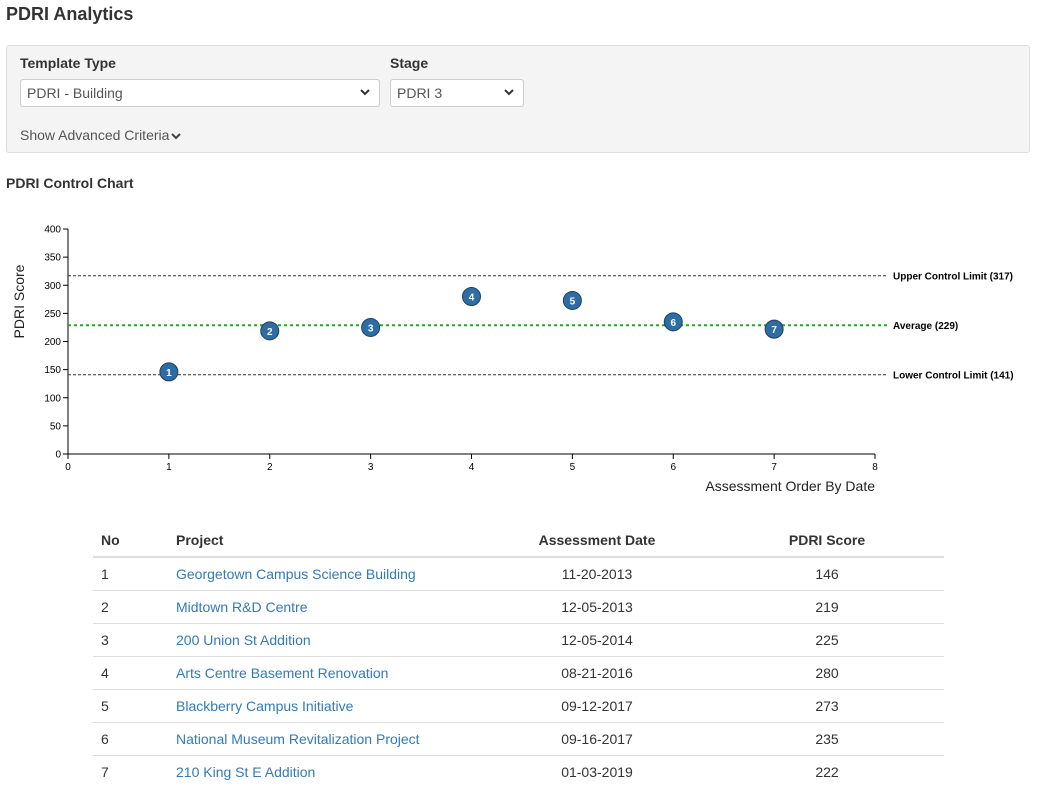  Describe the element at coordinates (774, 467) in the screenshot. I see `x-tick-label: 7` at that location.